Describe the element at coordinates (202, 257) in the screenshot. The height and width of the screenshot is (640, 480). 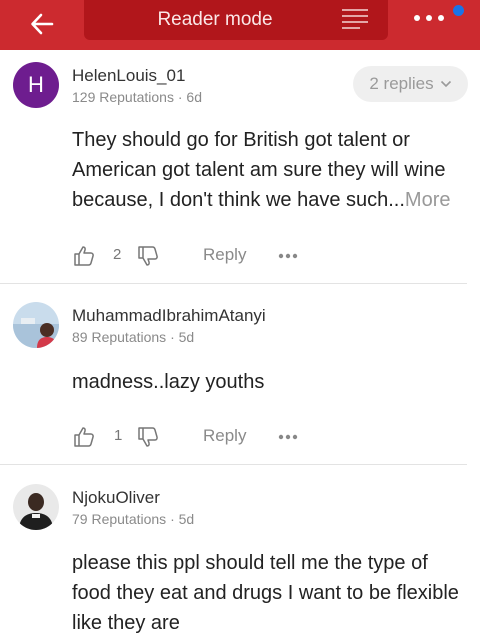
I see `comment-actions: 2 Reply` at that location.